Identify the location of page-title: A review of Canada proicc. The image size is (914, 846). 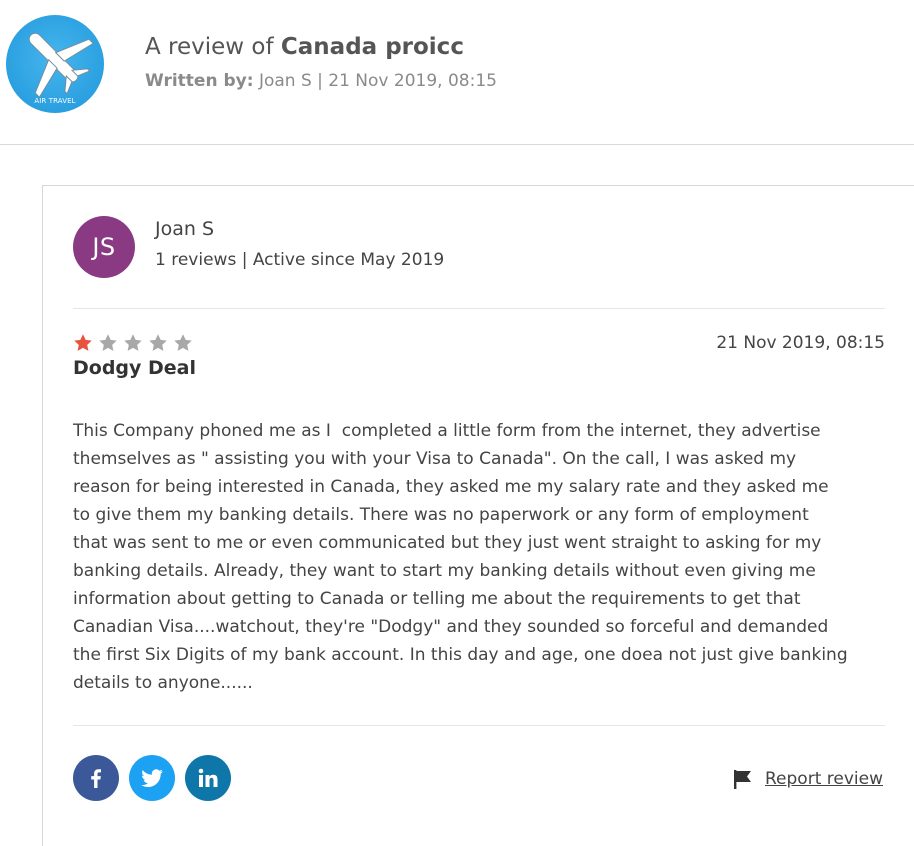
(304, 47).